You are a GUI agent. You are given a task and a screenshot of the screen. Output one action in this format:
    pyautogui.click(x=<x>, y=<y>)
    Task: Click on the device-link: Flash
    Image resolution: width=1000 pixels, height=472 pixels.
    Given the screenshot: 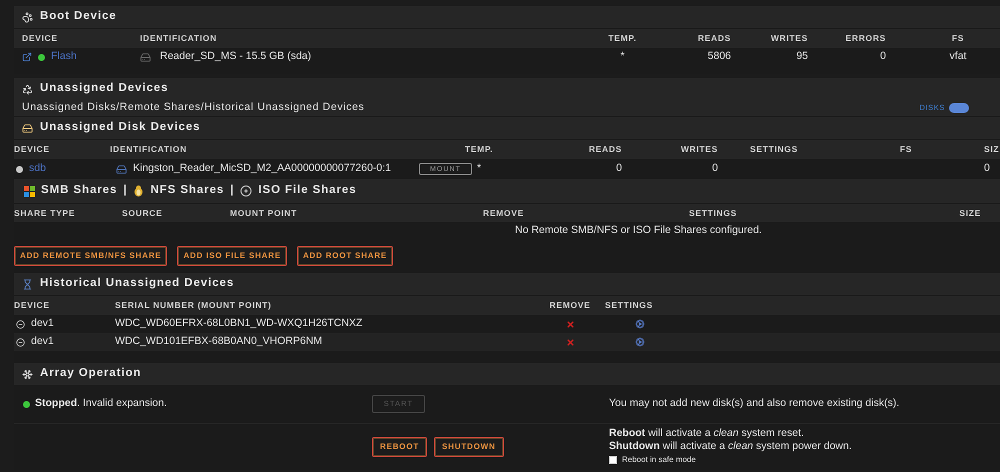 What is the action you would take?
    pyautogui.click(x=64, y=57)
    